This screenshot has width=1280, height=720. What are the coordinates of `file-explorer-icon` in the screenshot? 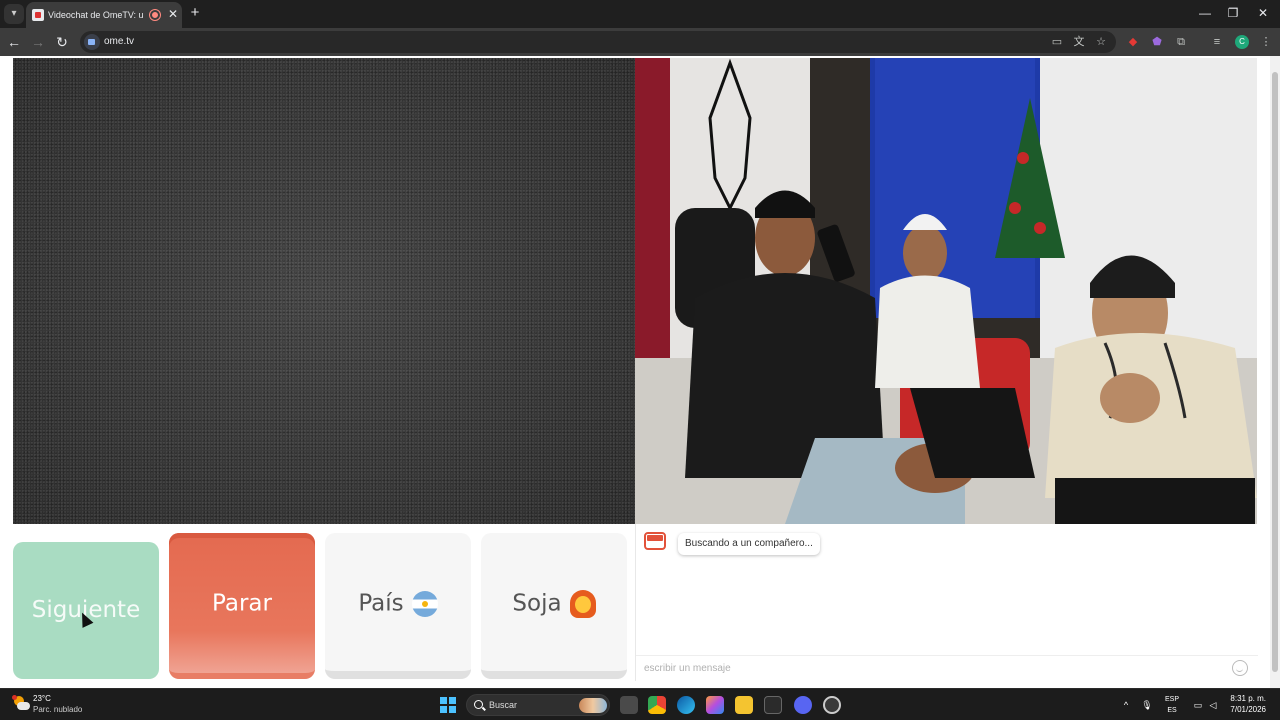 It's located at (744, 705).